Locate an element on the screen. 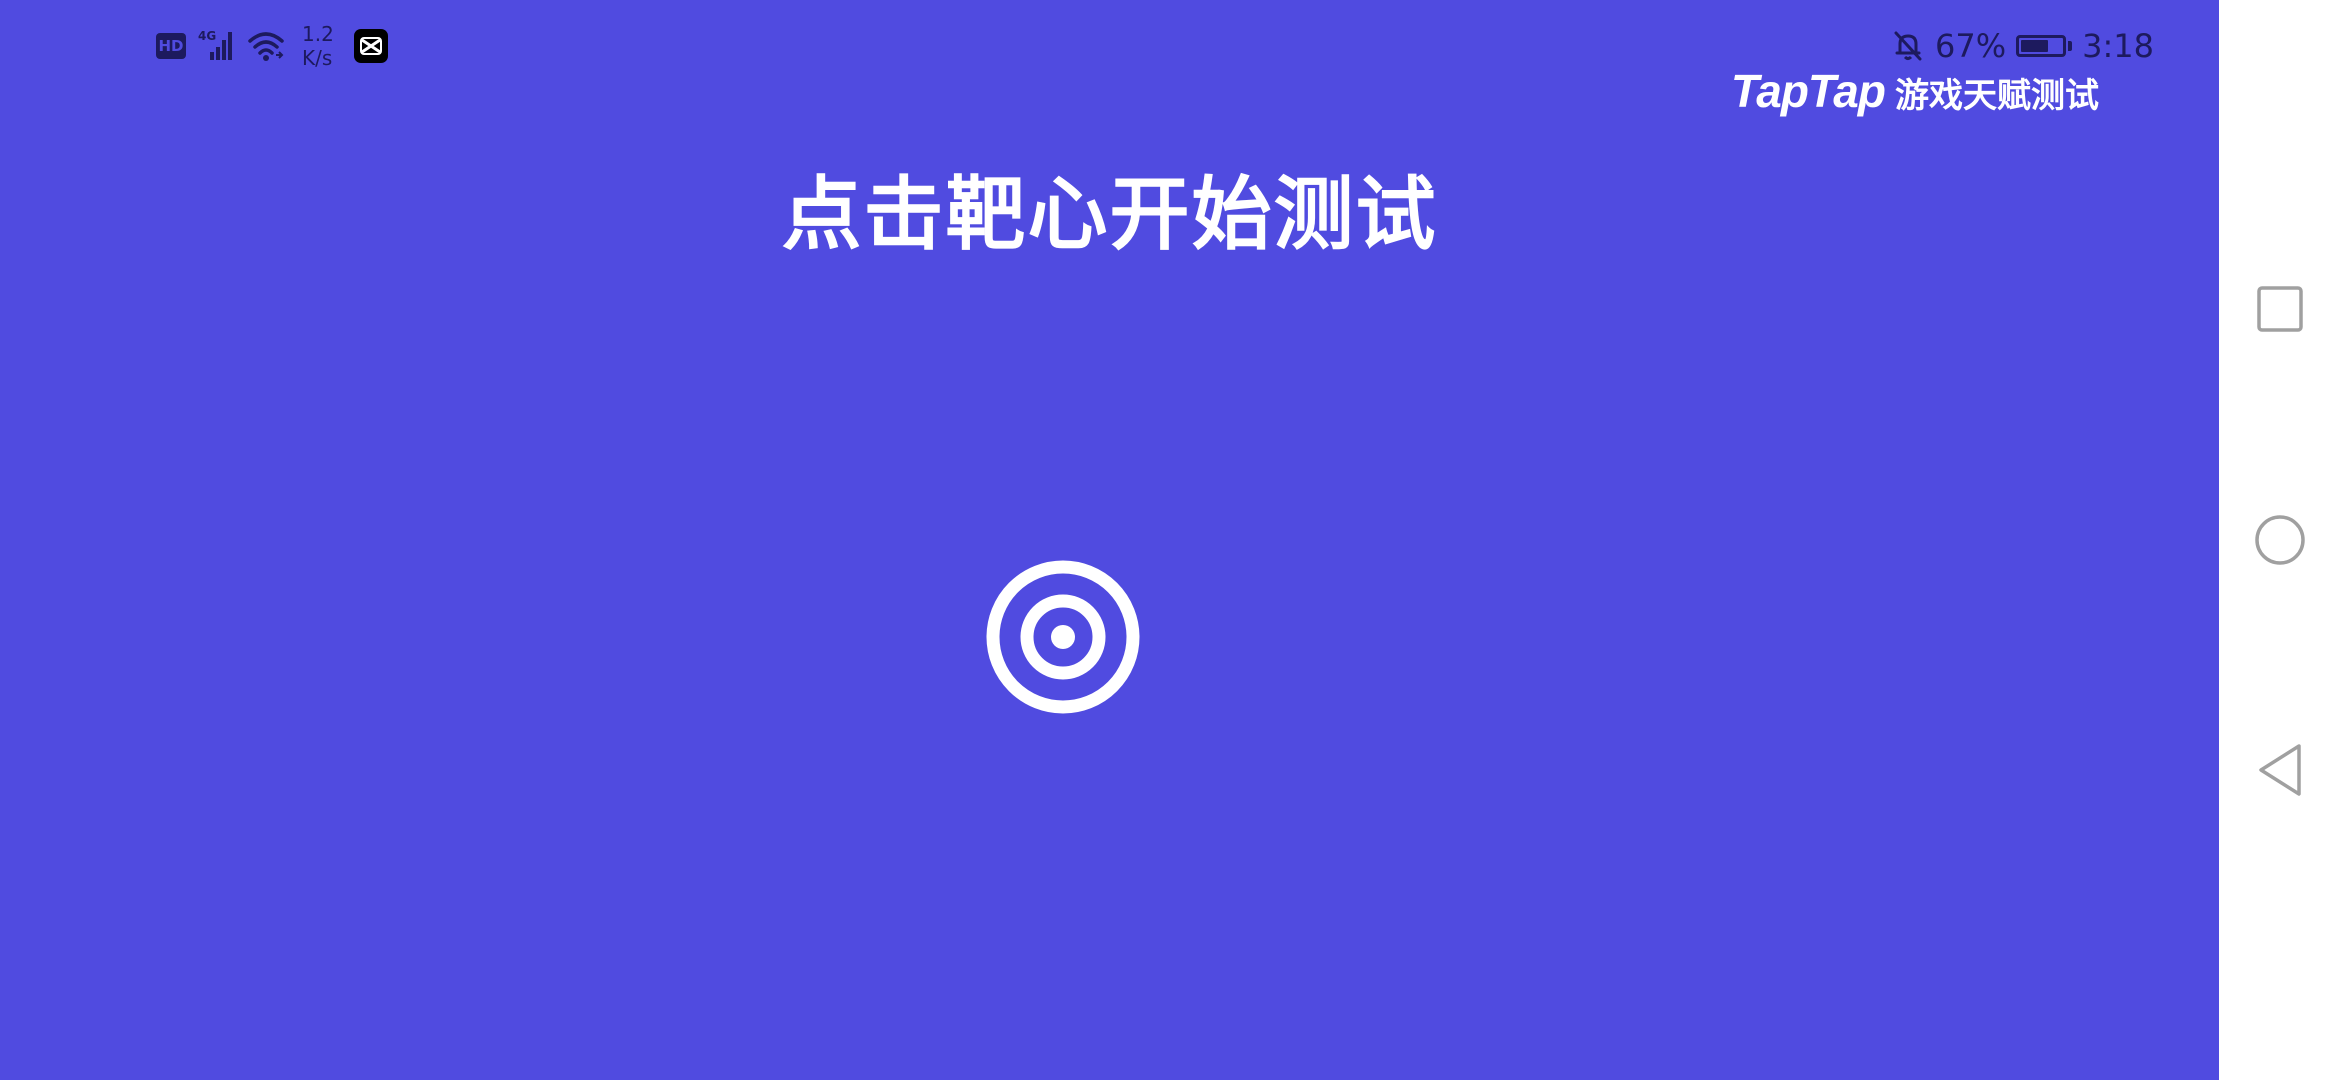  target-bullseye-button is located at coordinates (1063, 637).